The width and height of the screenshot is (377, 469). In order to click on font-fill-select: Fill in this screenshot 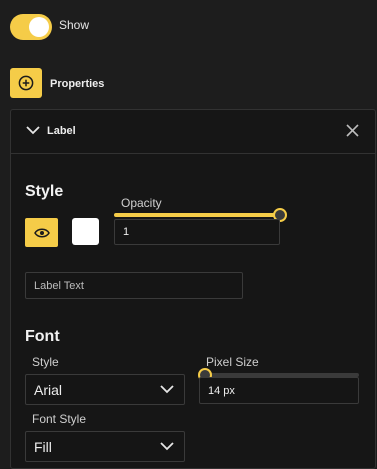, I will do `click(105, 446)`.